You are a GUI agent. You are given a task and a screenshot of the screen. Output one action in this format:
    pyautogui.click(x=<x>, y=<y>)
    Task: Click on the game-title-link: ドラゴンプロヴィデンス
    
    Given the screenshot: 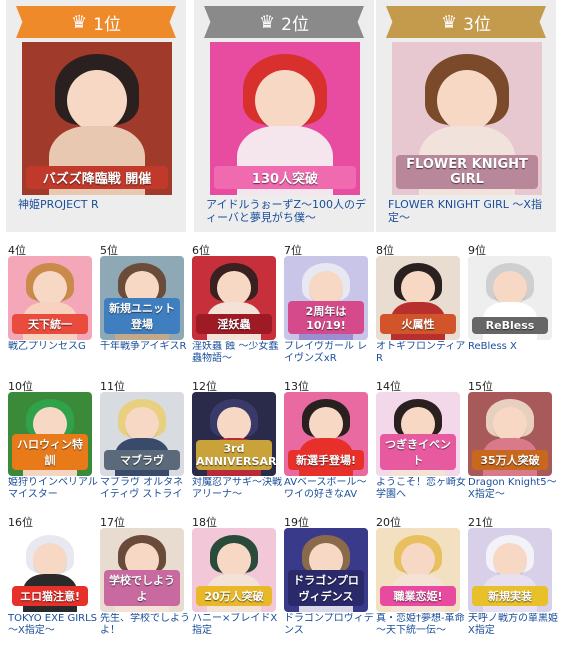 What is the action you would take?
    pyautogui.click(x=329, y=625)
    